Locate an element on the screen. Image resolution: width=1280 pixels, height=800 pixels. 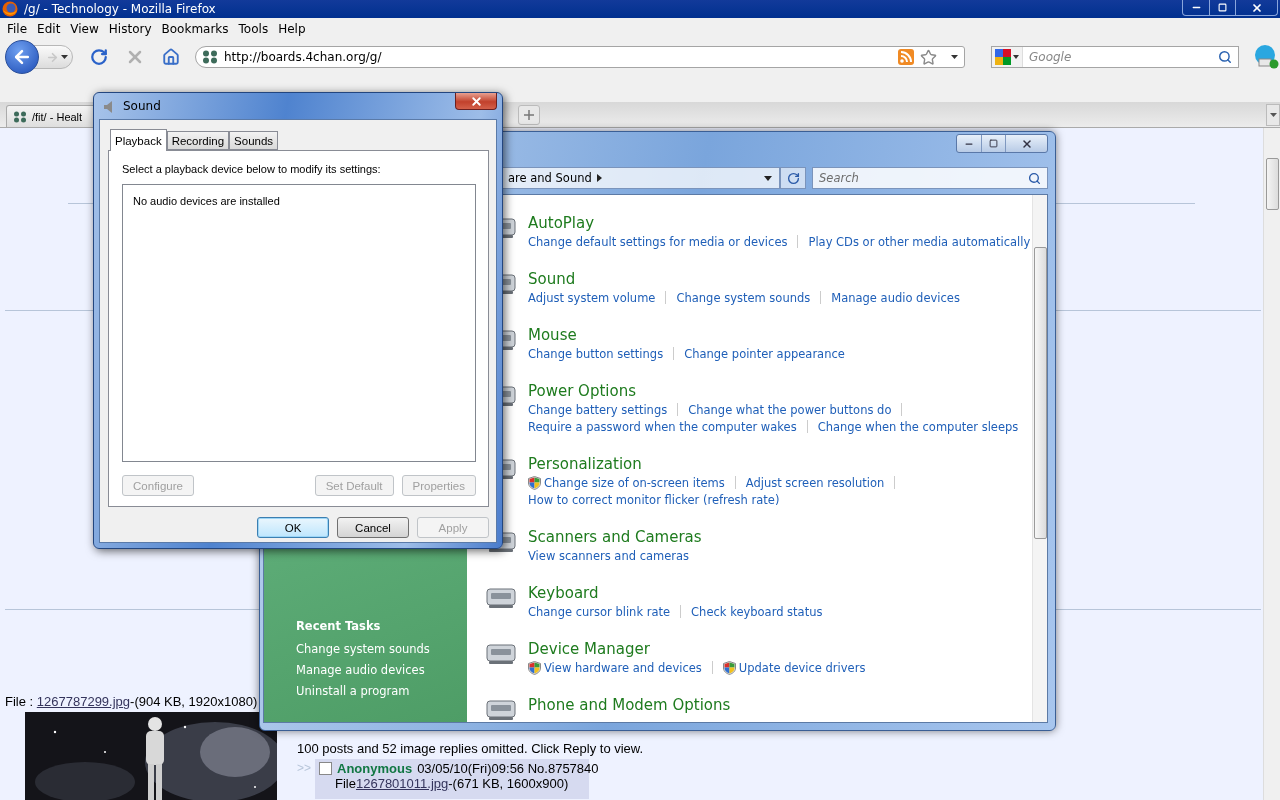
dialog-button: OK is located at coordinates (293, 527).